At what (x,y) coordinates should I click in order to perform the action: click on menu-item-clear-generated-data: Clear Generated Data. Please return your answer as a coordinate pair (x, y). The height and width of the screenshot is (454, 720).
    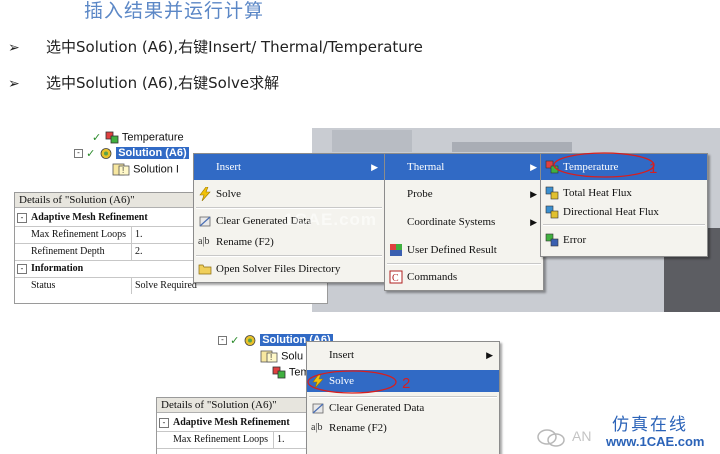
    Looking at the image, I should click on (403, 408).